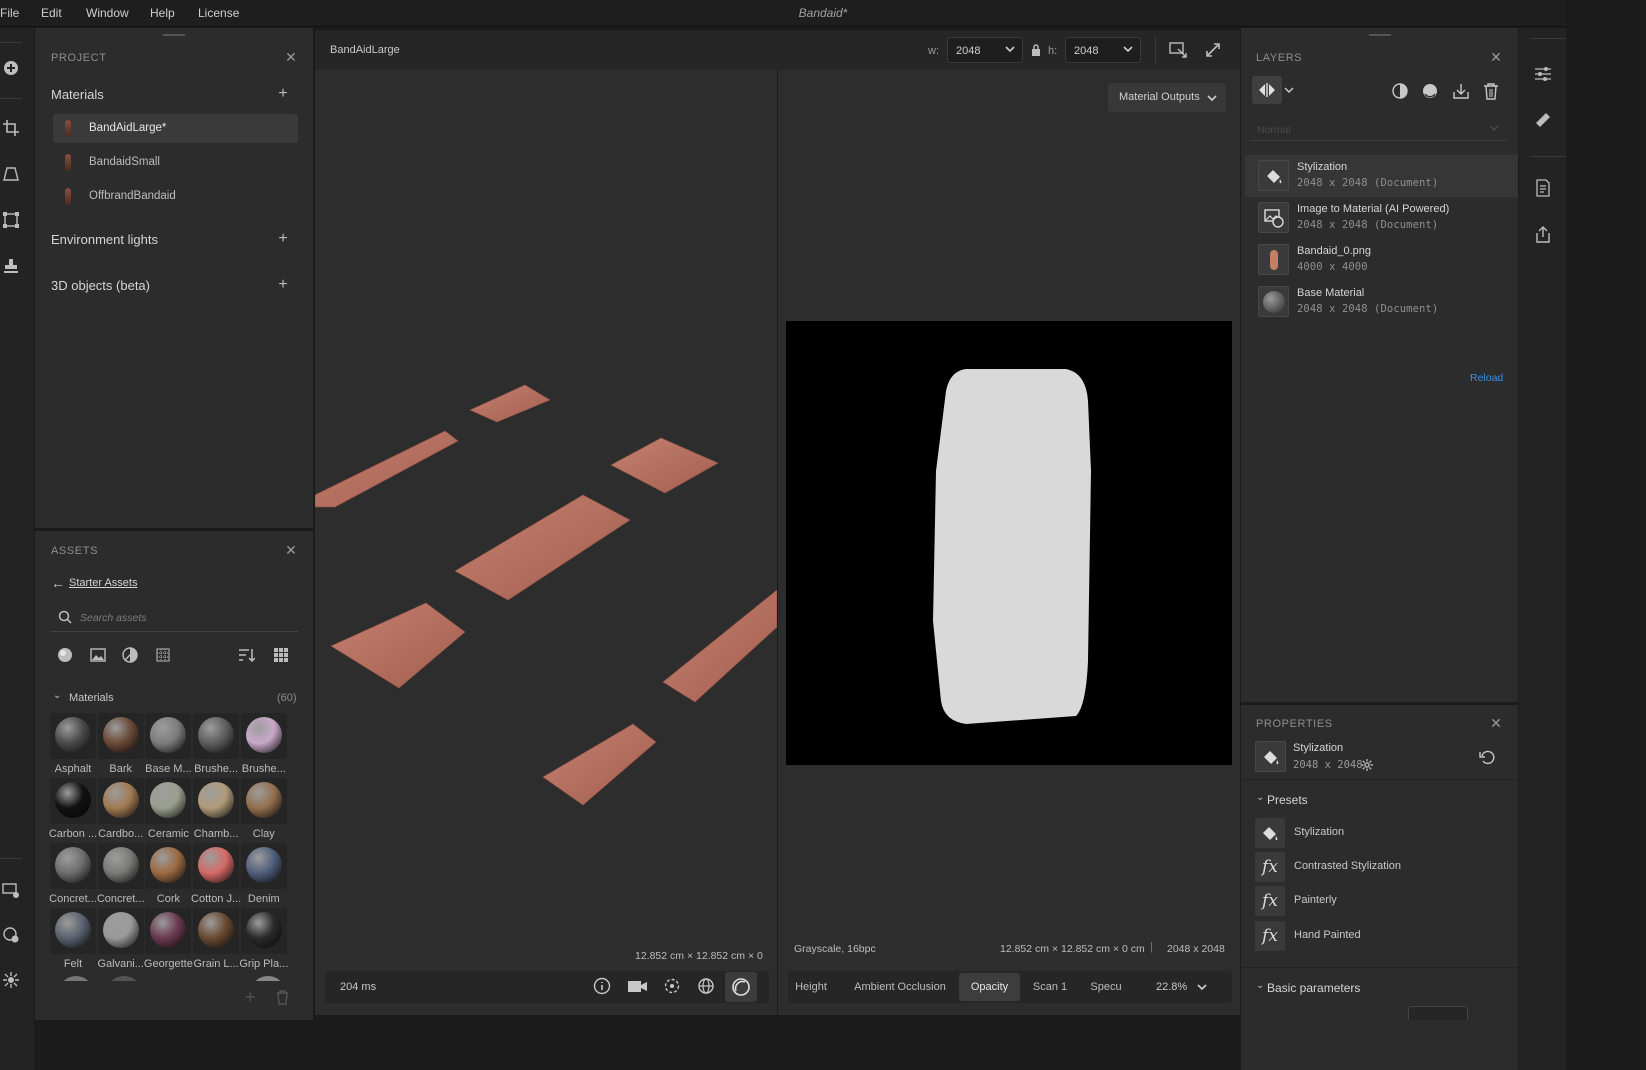 The width and height of the screenshot is (1646, 1070). What do you see at coordinates (120, 744) in the screenshot?
I see `asset-material-item: Bark` at bounding box center [120, 744].